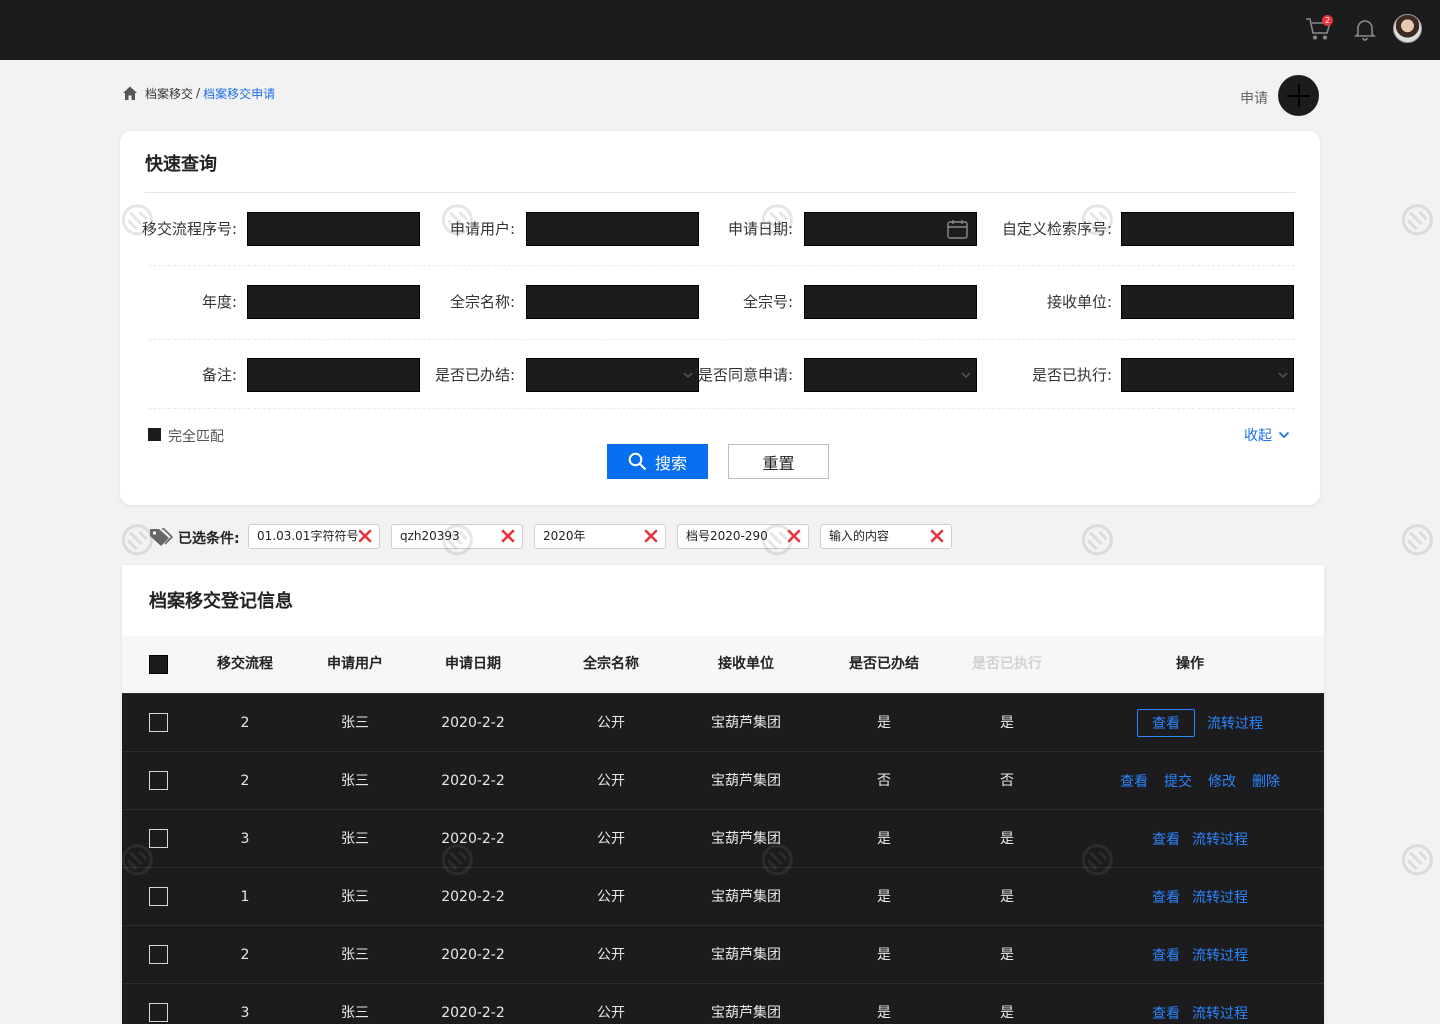 This screenshot has width=1440, height=1024. What do you see at coordinates (723, 838) in the screenshot?
I see `table-row: 3 张三 2020-2-2 公开 宝葫芦集团 是 是 查看 流转过程` at bounding box center [723, 838].